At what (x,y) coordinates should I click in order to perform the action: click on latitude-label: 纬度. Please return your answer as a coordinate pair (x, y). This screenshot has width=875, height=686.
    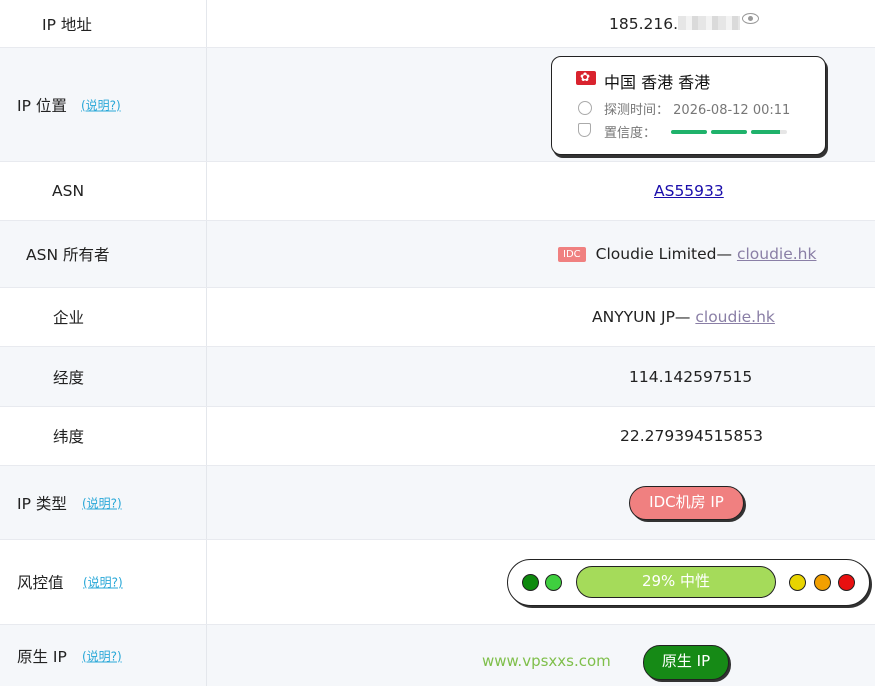
    Looking at the image, I should click on (69, 437).